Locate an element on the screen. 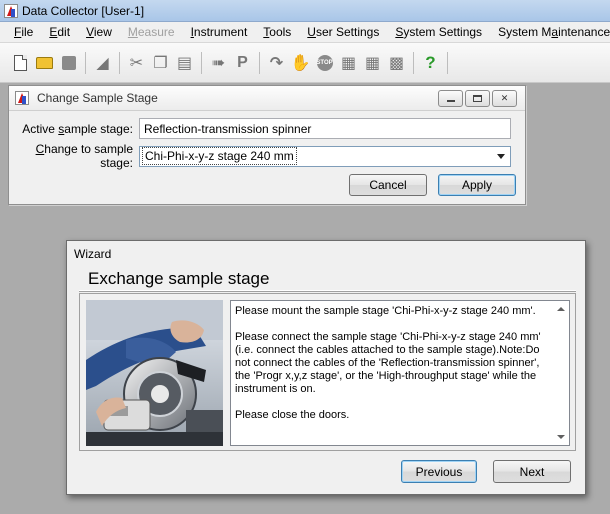  active-stage-row: Active sample stage: is located at coordinates (260, 128).